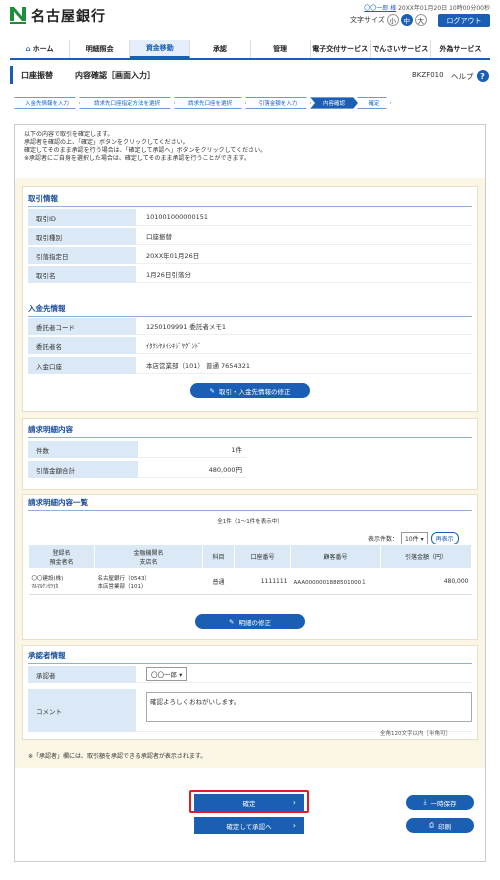 This screenshot has height=880, width=500. I want to click on row-consignor-name: 委託者名 ｲﾀｸｼﾔﾒｲｼｷｼﾞﾔｸﾞﾝﾄﾞ, so click(250, 346).